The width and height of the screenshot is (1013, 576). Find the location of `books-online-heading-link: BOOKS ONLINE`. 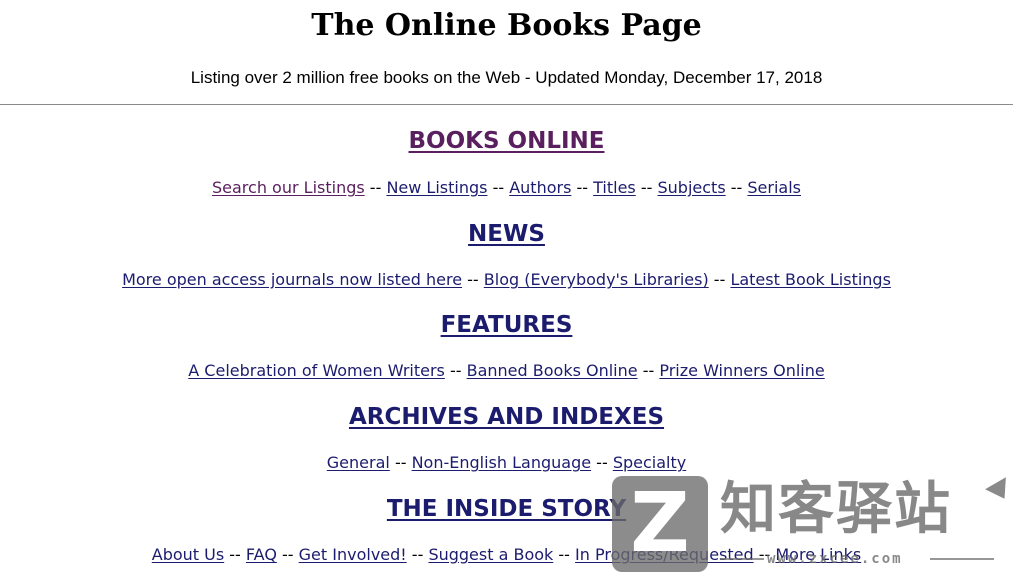

books-online-heading-link: BOOKS ONLINE is located at coordinates (506, 141).